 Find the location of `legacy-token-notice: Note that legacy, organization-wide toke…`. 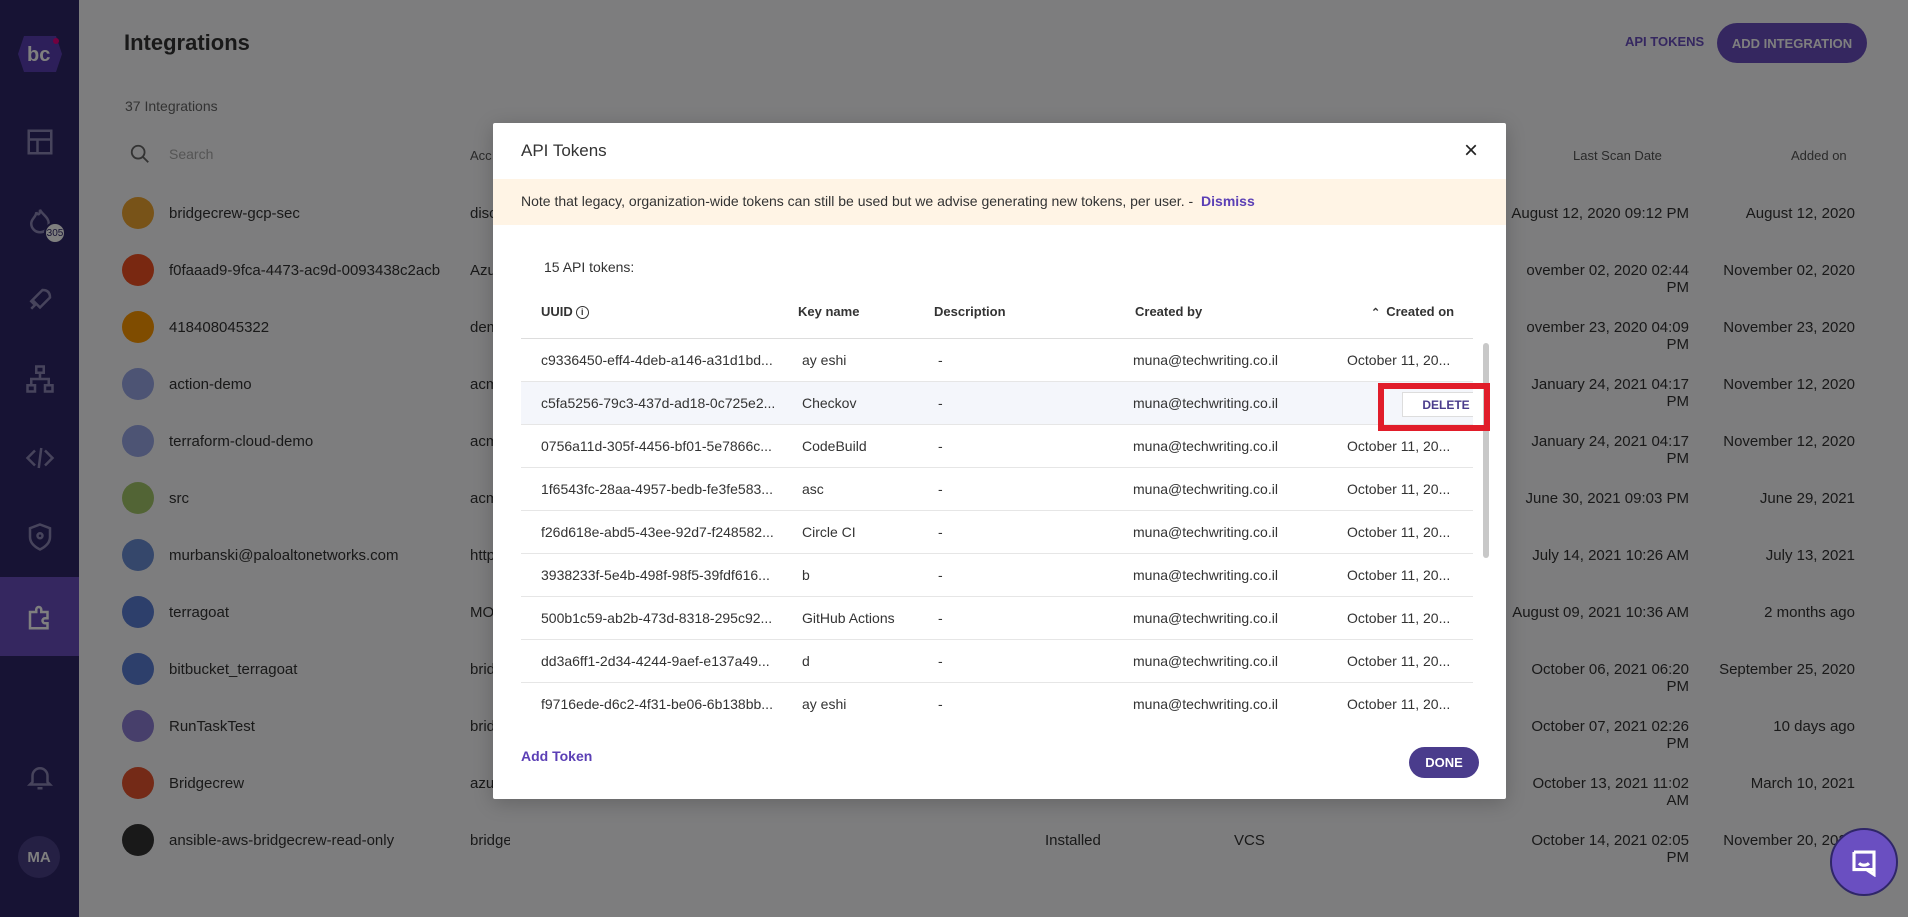

legacy-token-notice: Note that legacy, organization-wide toke… is located at coordinates (999, 202).